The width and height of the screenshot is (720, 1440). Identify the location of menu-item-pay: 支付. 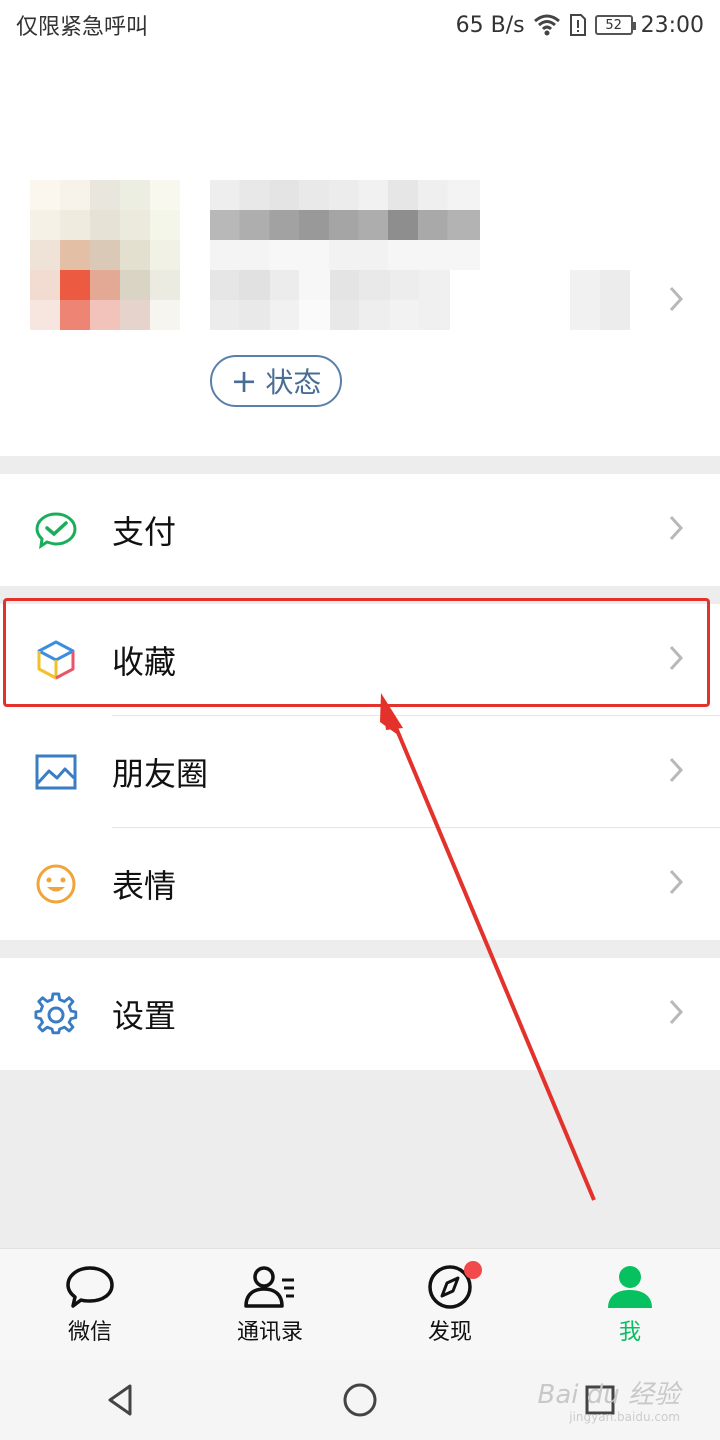
(360, 530).